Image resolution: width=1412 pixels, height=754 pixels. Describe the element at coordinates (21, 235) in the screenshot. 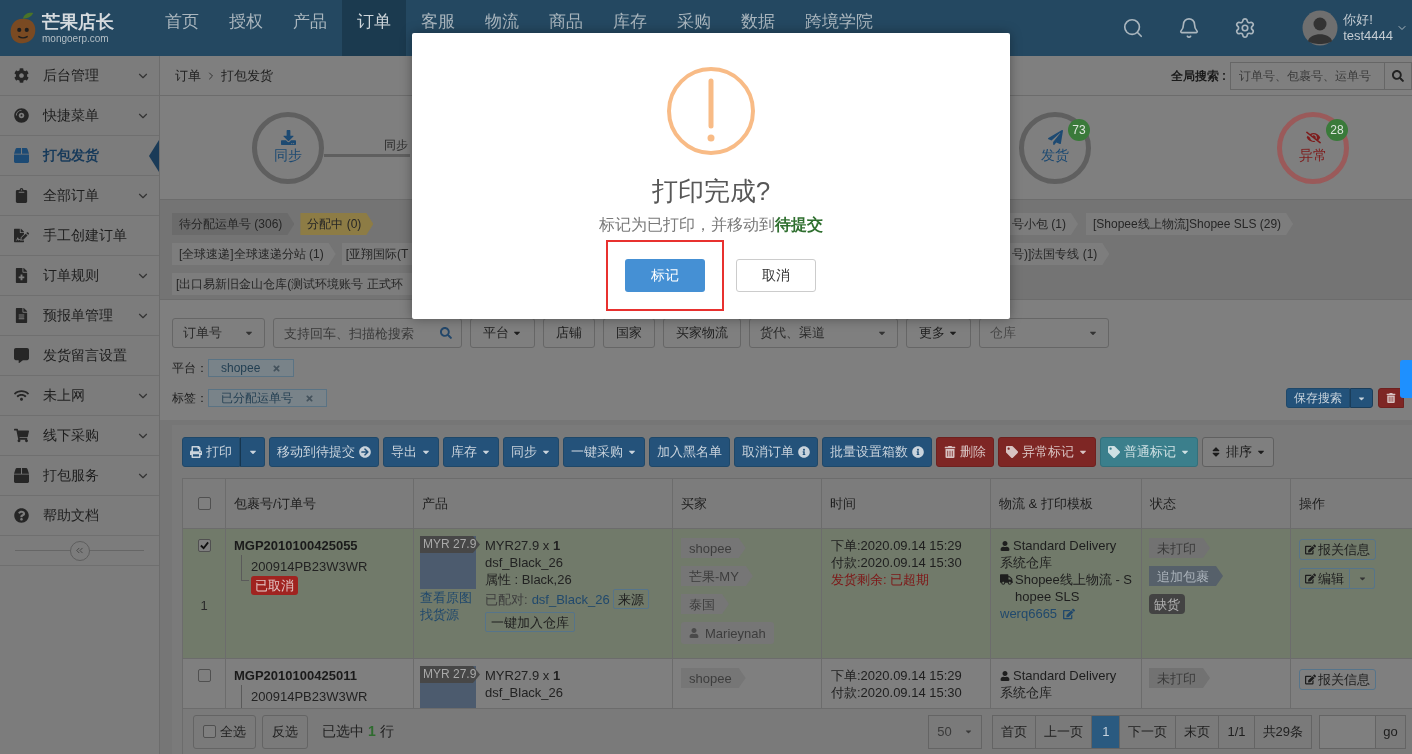

I see `document-pen-icon` at that location.